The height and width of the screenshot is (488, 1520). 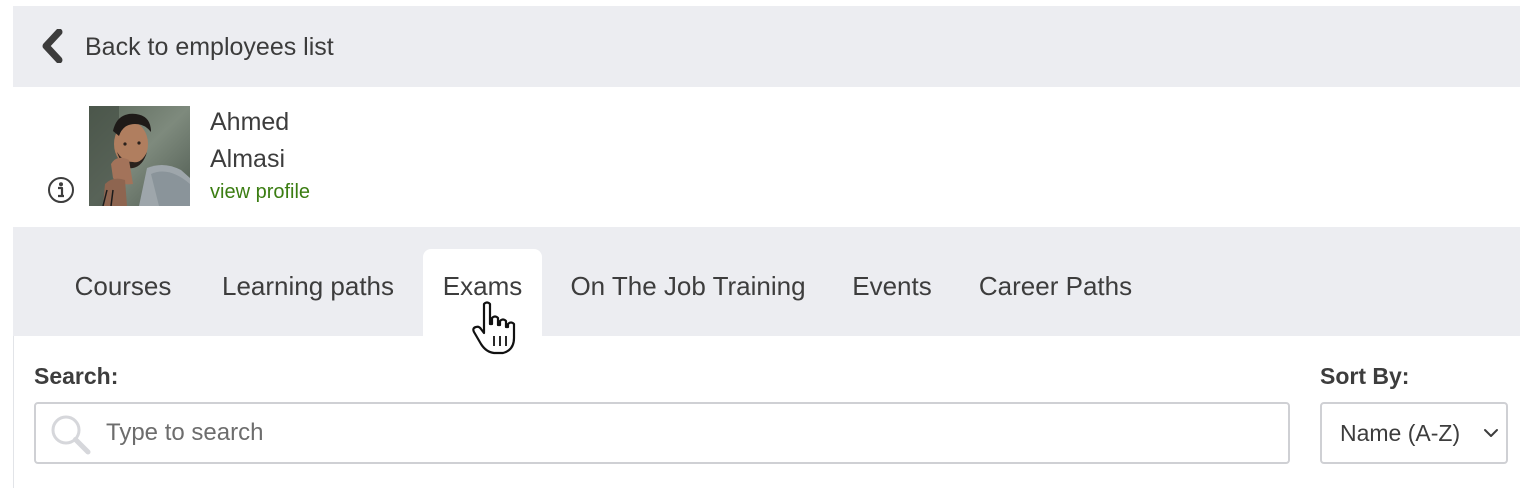 I want to click on tab-label: Events, so click(x=892, y=286).